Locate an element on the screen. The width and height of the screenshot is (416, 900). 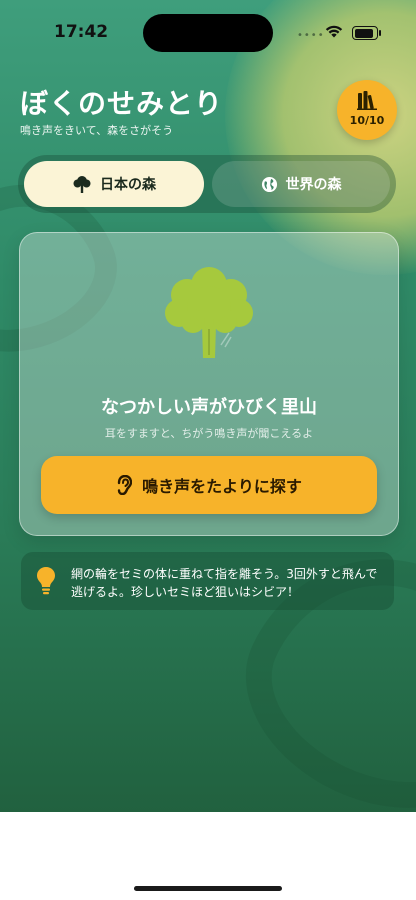
app-title: ぼくのせみとり is located at coordinates (122, 103).